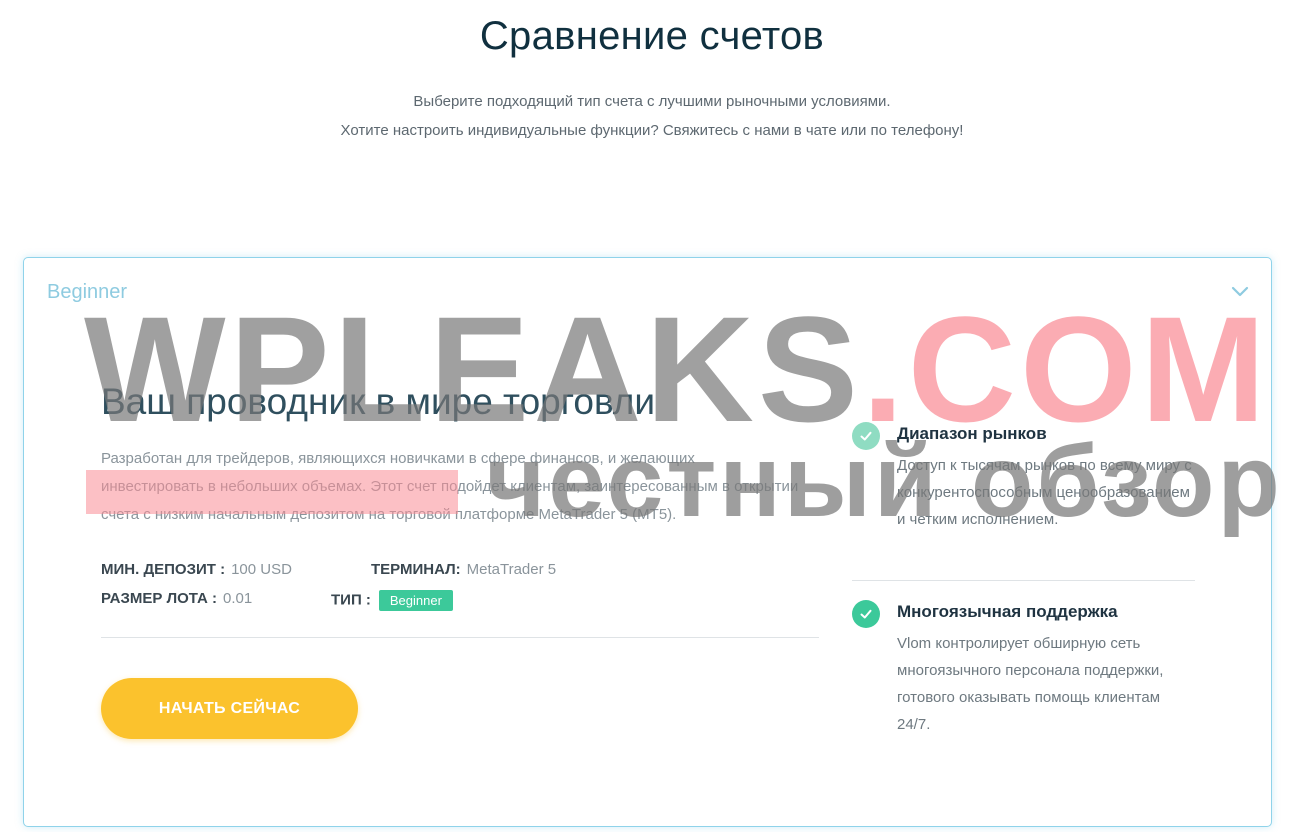  Describe the element at coordinates (159, 598) in the screenshot. I see `spec-lot-size-label: РАЗМЕР ЛОТА :` at that location.